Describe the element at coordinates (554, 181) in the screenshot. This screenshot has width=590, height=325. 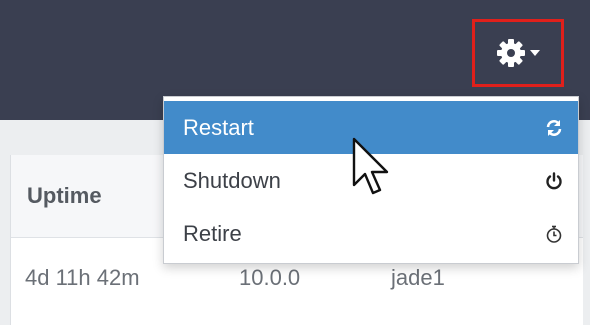
I see `power-icon` at that location.